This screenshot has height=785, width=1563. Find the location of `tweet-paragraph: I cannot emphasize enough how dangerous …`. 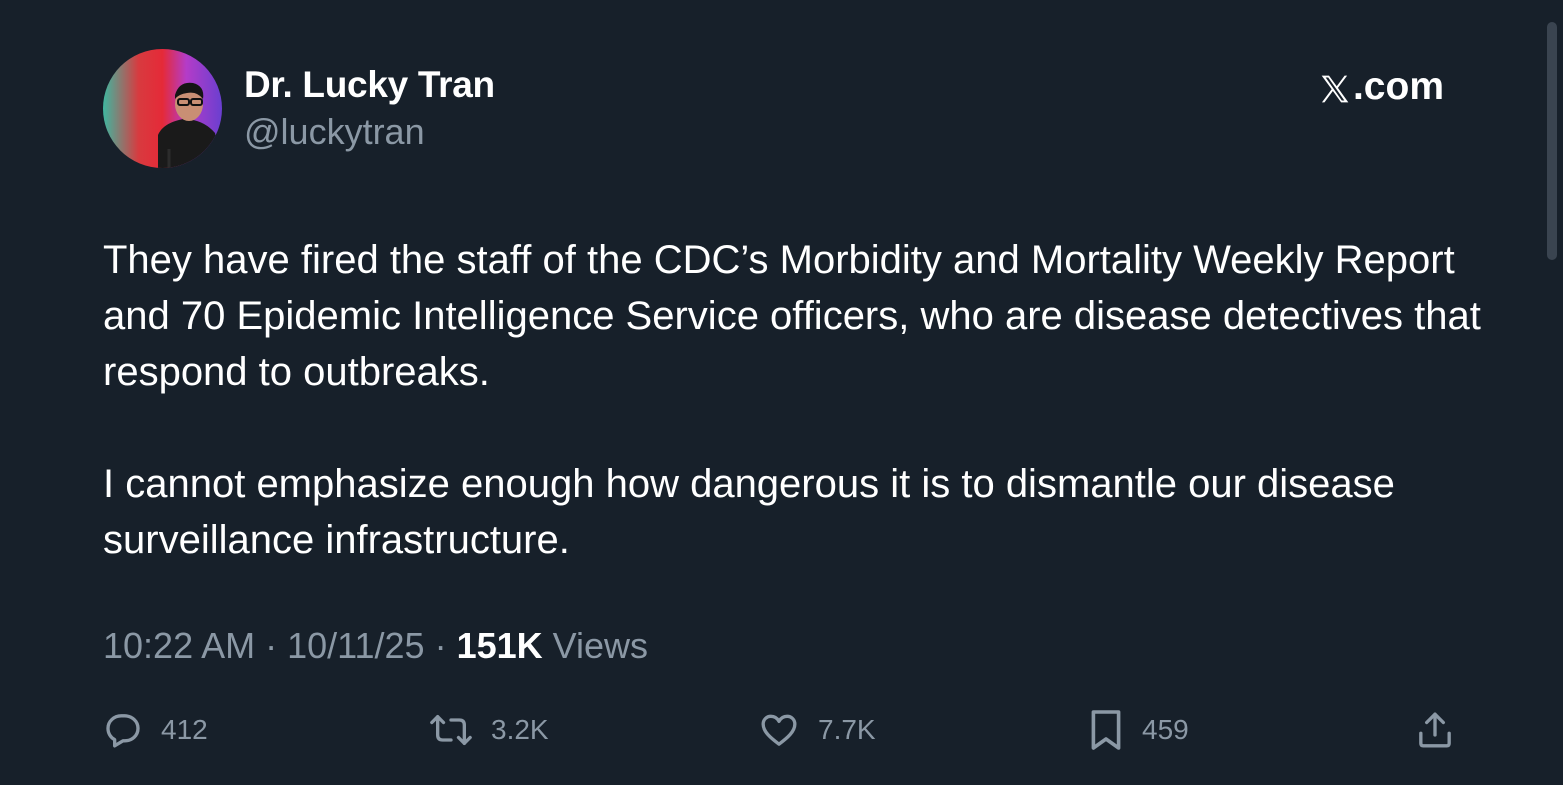

tweet-paragraph: I cannot emphasize enough how dangerous … is located at coordinates (749, 512).